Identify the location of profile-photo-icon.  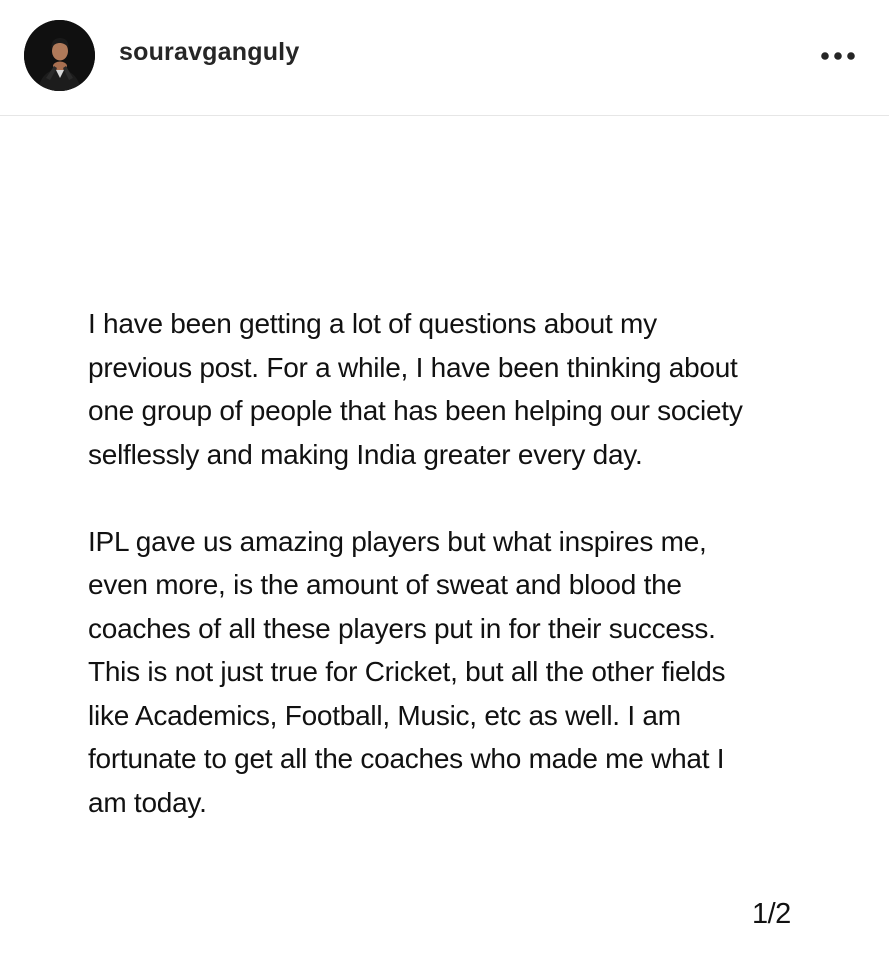
(59, 55).